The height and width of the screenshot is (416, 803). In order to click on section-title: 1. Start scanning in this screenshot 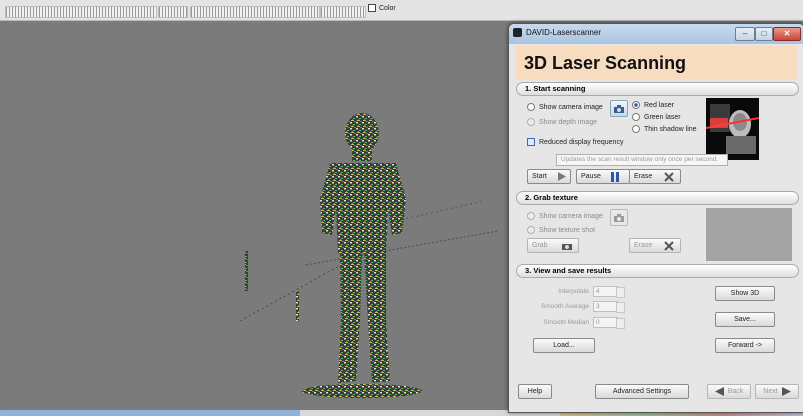, I will do `click(555, 88)`.